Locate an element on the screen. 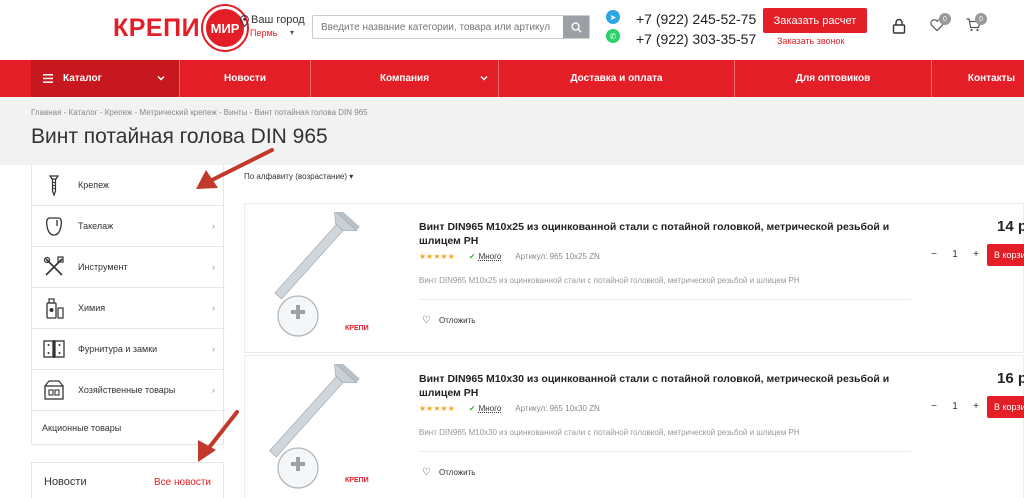  carabiner-icon is located at coordinates (54, 226).